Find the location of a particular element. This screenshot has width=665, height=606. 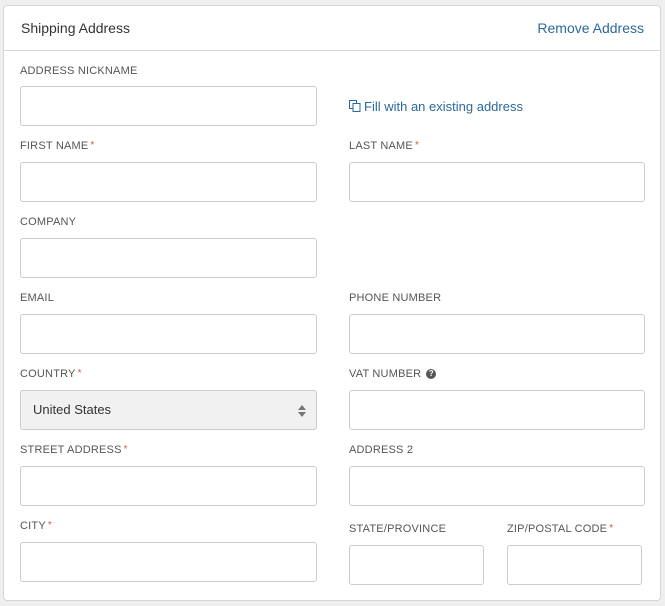

fill-existing-address-link: Fill with an existing address is located at coordinates (436, 106).